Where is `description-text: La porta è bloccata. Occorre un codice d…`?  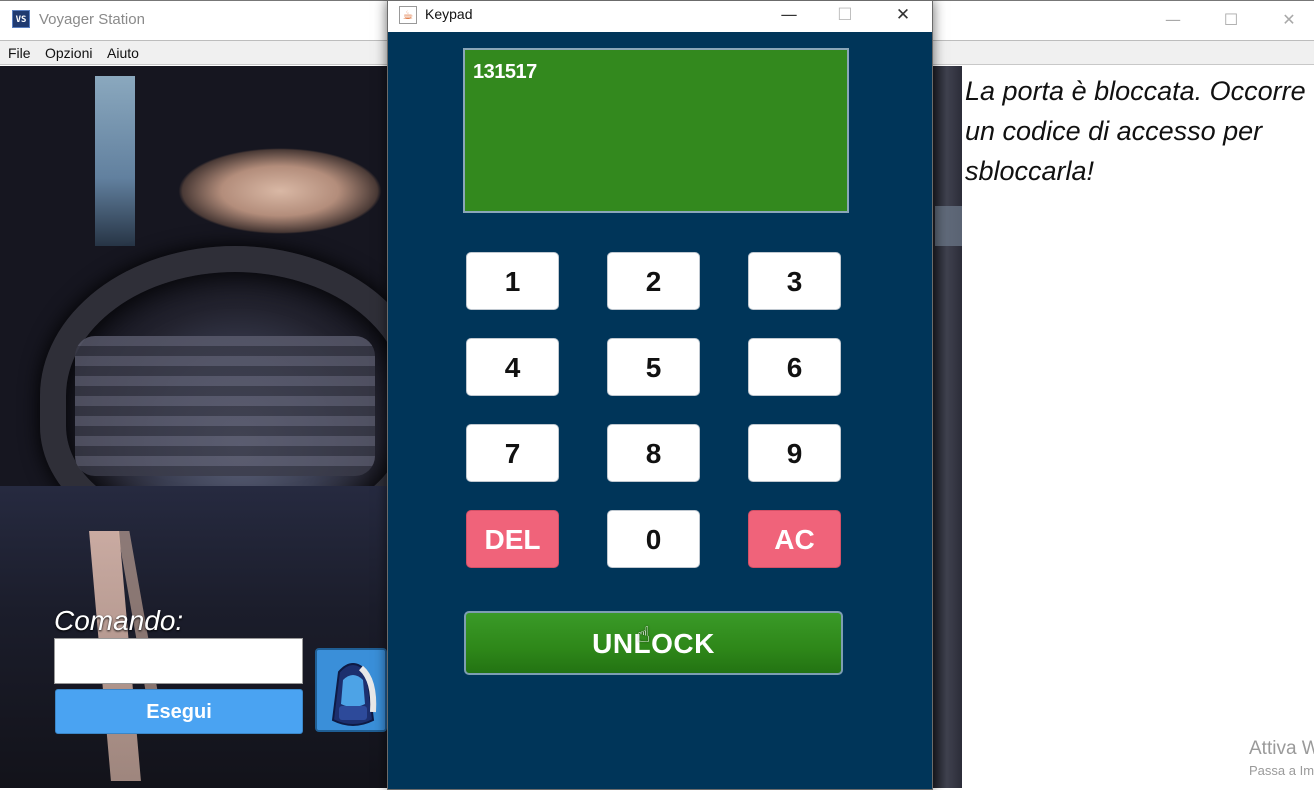
description-text: La porta è bloccata. Occorre un codice d… is located at coordinates (1135, 131).